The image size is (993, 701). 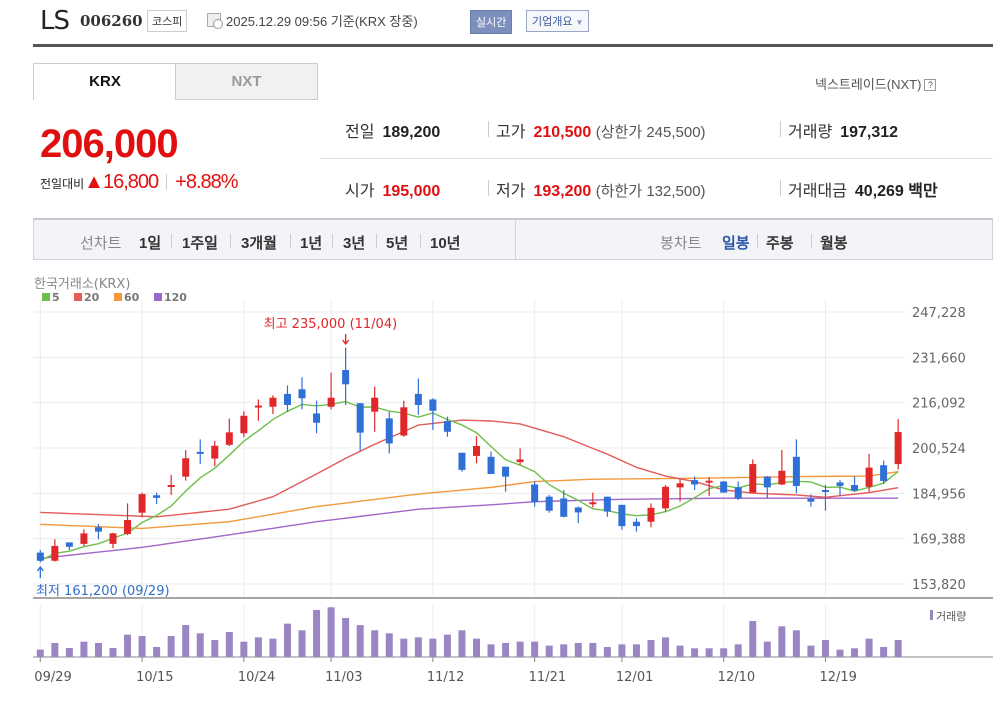 I want to click on legend-label-ma120: 120, so click(x=175, y=297).